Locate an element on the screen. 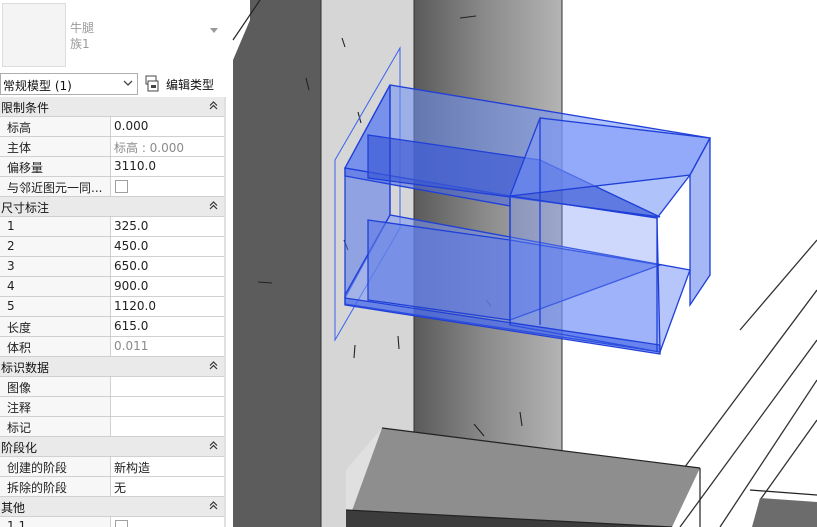  group-title: 其他 is located at coordinates (13, 508).